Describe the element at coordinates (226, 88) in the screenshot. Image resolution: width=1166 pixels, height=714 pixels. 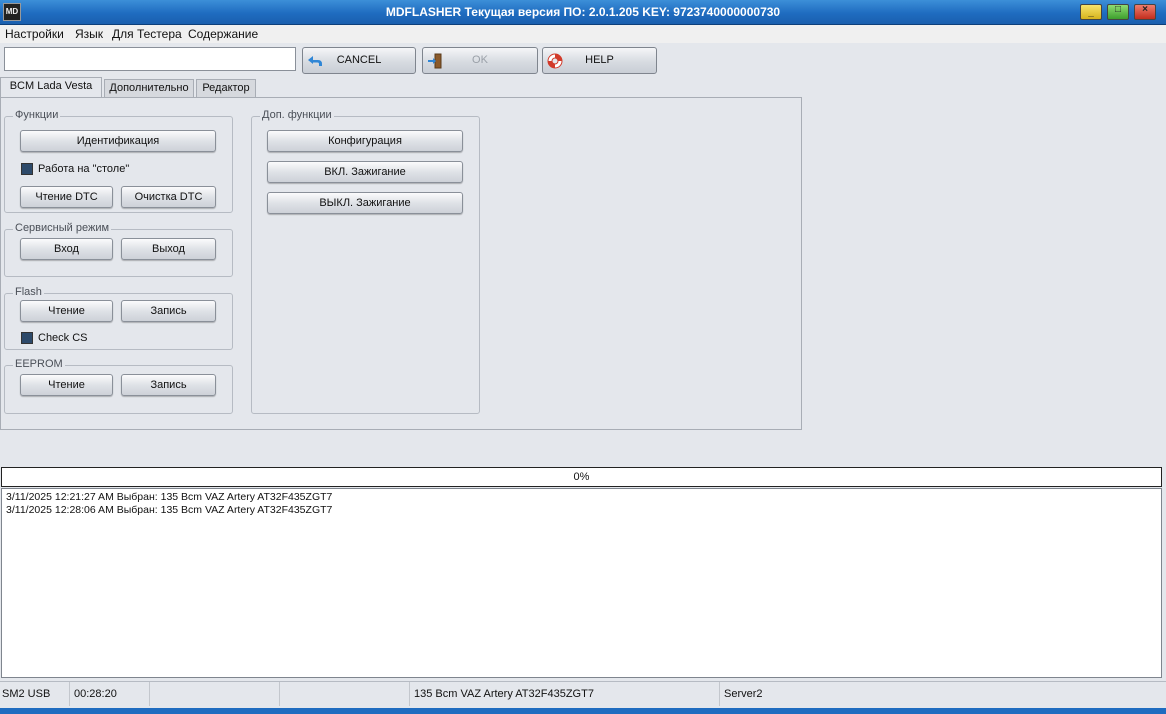
I see `tab-editor: Редактор` at that location.